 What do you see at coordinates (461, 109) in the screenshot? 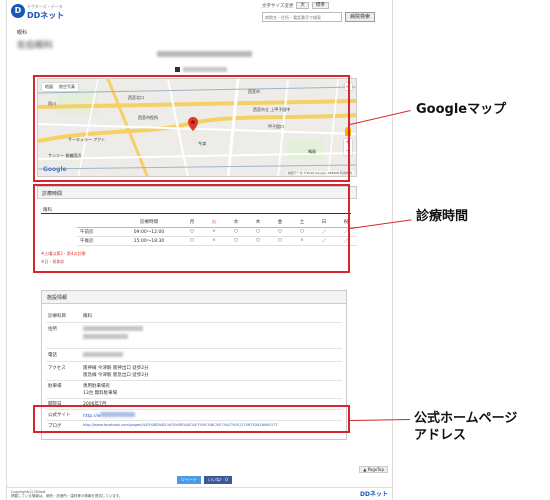
I see `map-callout-label: Googleマップ` at bounding box center [461, 109].